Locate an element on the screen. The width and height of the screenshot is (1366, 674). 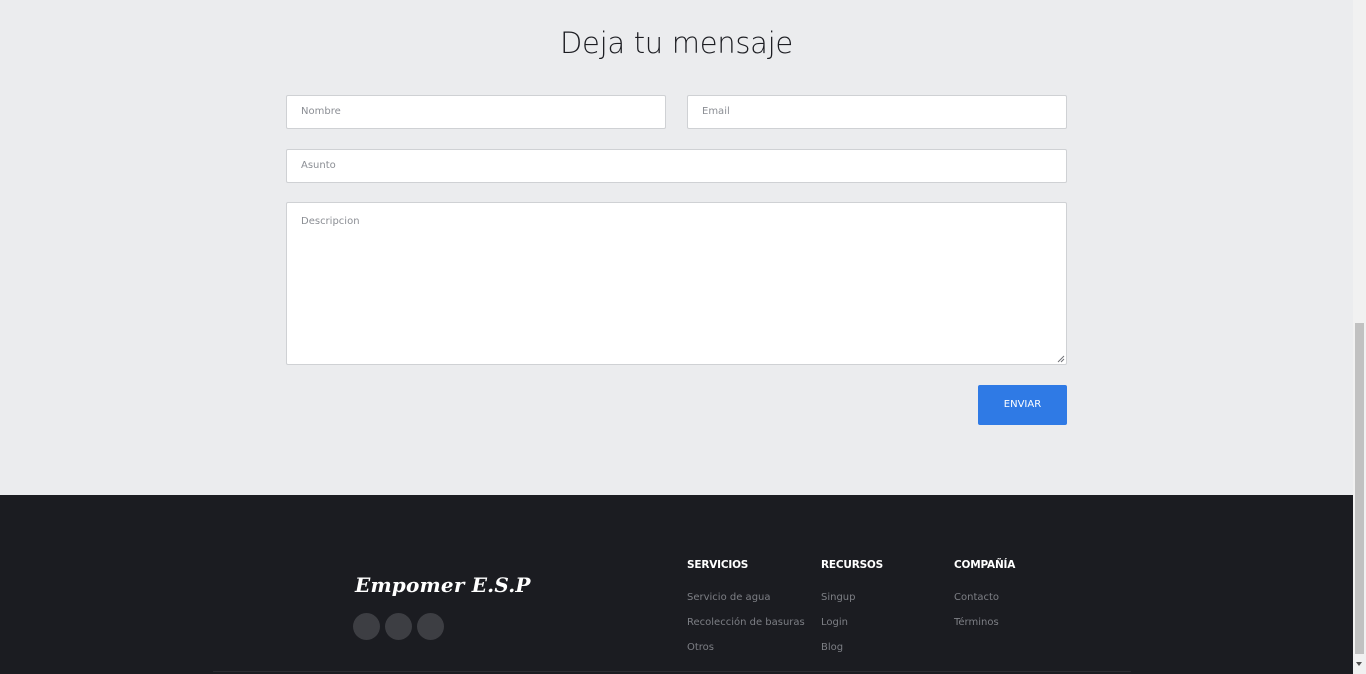
footer-column-title: SERVICIOS is located at coordinates (718, 565).